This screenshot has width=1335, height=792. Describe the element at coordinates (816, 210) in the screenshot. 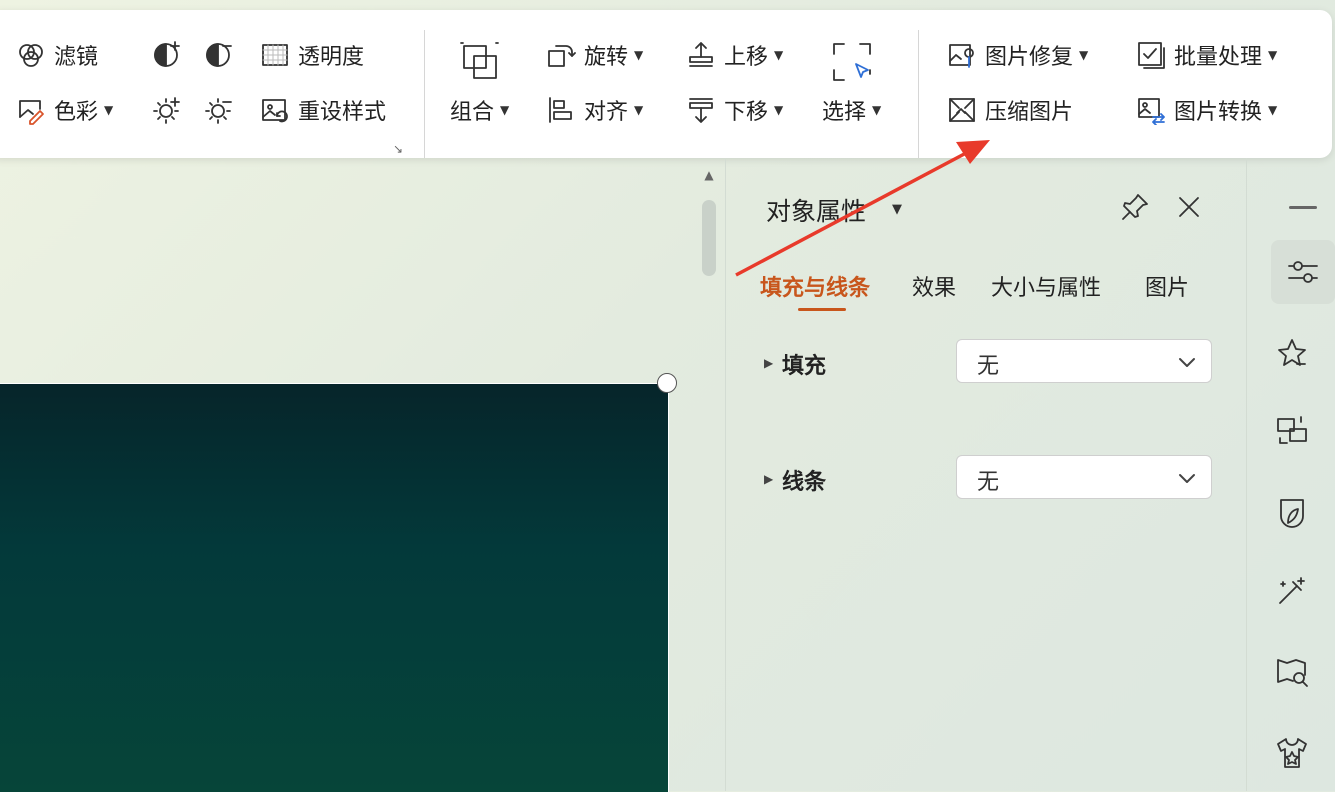

I see `panel-title: 对象属性` at that location.